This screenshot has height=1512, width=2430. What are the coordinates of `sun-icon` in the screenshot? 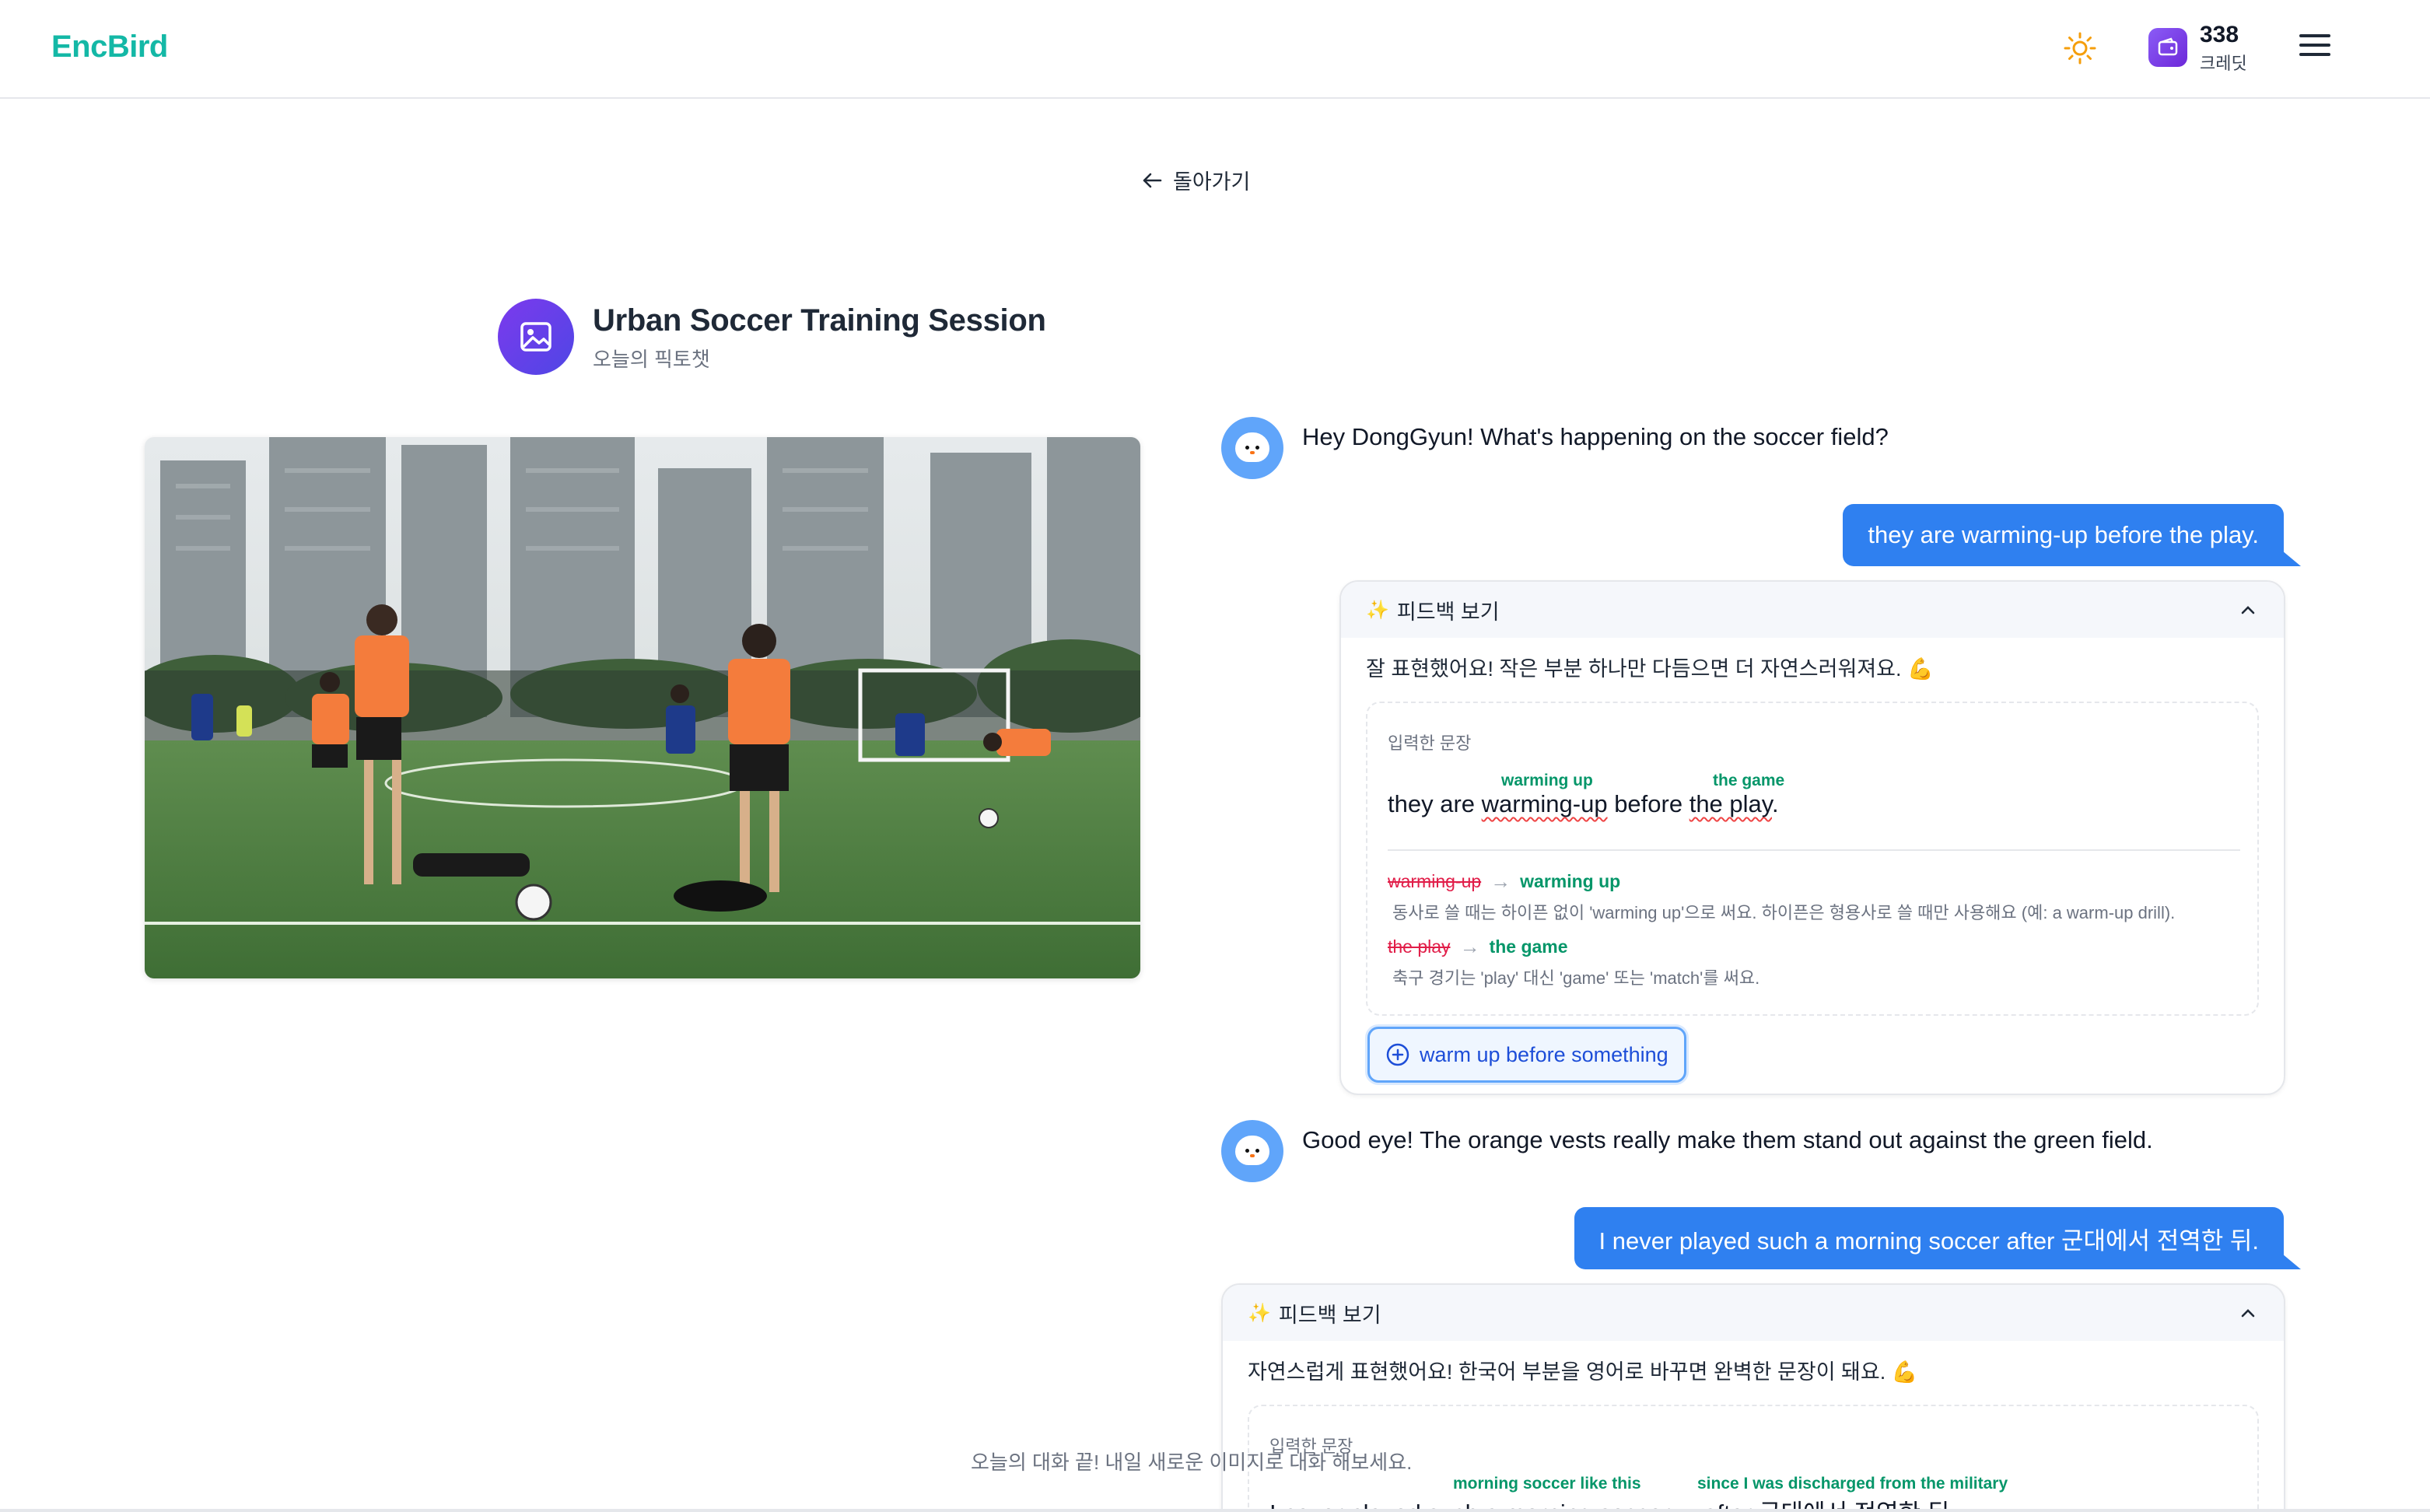 It's located at (2080, 48).